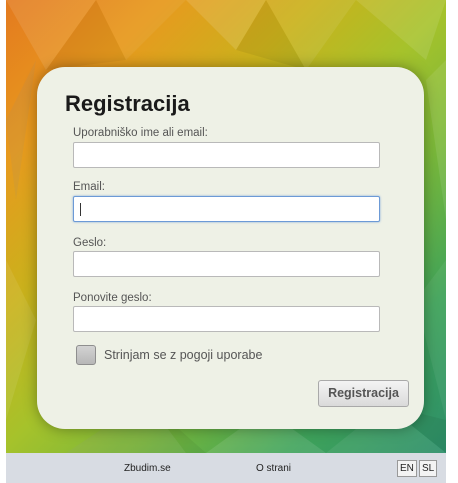 This screenshot has width=458, height=483. Describe the element at coordinates (183, 355) in the screenshot. I see `terms-label: Strinjam se z pogoji uporabe` at that location.